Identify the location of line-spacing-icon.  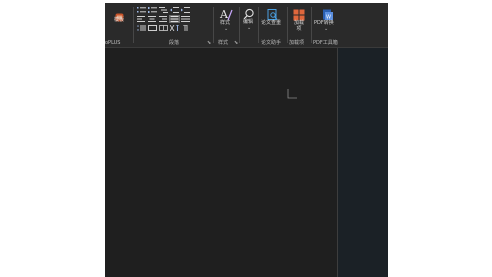
(141, 27).